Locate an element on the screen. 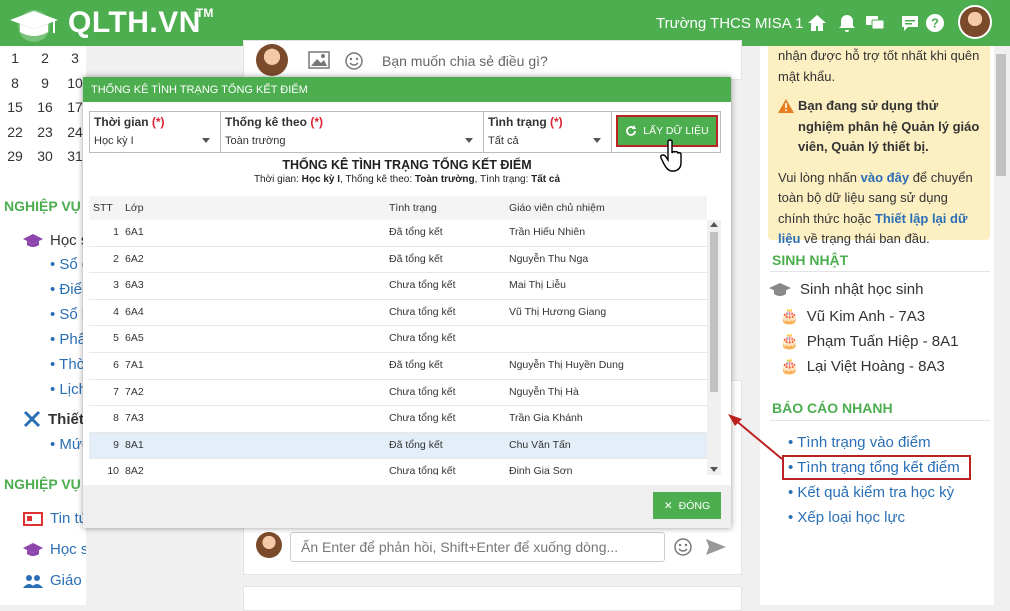  warning-text: về trạng thái ban đầu. is located at coordinates (867, 238).